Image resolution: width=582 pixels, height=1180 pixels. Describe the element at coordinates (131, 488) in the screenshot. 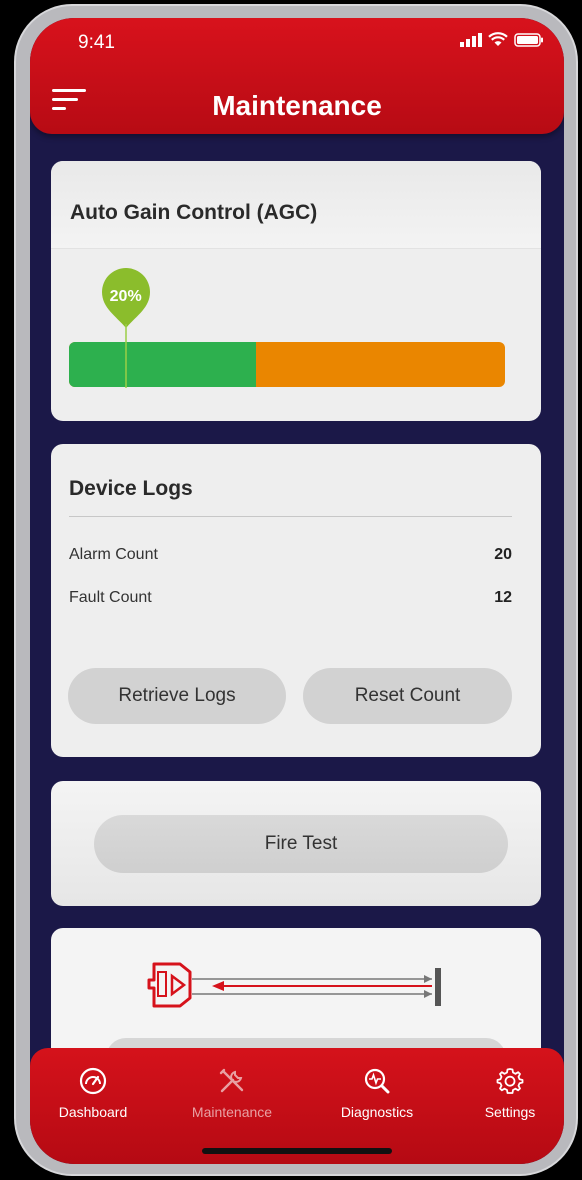

I see `device-logs-title: Device Logs` at that location.